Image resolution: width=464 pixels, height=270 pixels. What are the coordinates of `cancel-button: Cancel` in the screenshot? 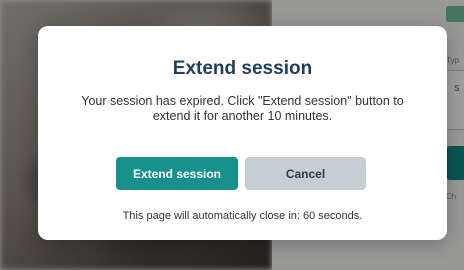 It's located at (305, 173).